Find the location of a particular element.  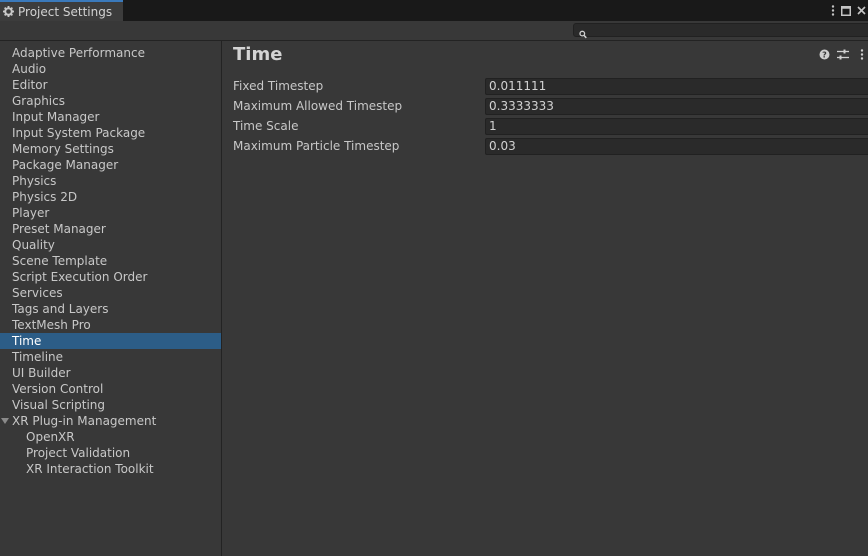

sidebar-item-project-validation: Project Validation is located at coordinates (110, 453).